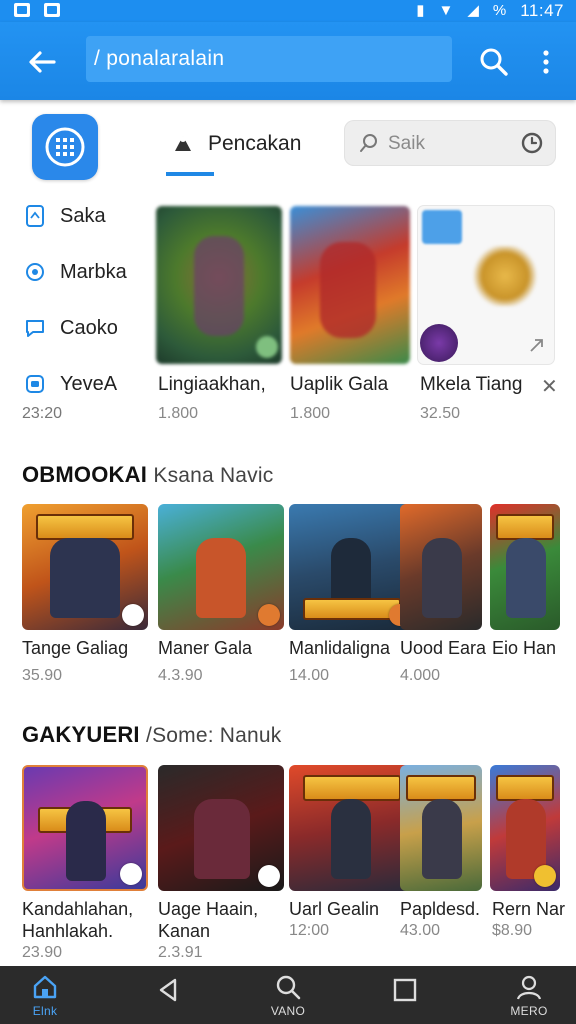 This screenshot has height=1024, width=576. Describe the element at coordinates (420, 10) in the screenshot. I see `vibrate-icon: ▮` at that location.